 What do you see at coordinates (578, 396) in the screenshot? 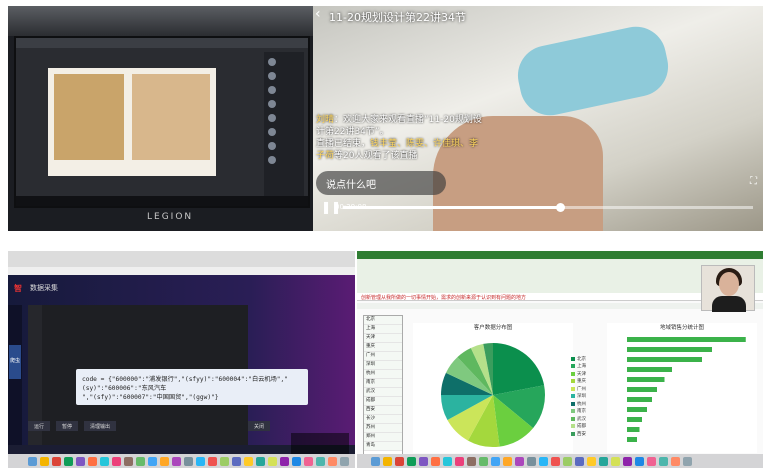
I see `pie-legend: 北京 上海 天津 重庆 广州 深圳 杭州 南京 武汉 成都 西安` at bounding box center [578, 396].